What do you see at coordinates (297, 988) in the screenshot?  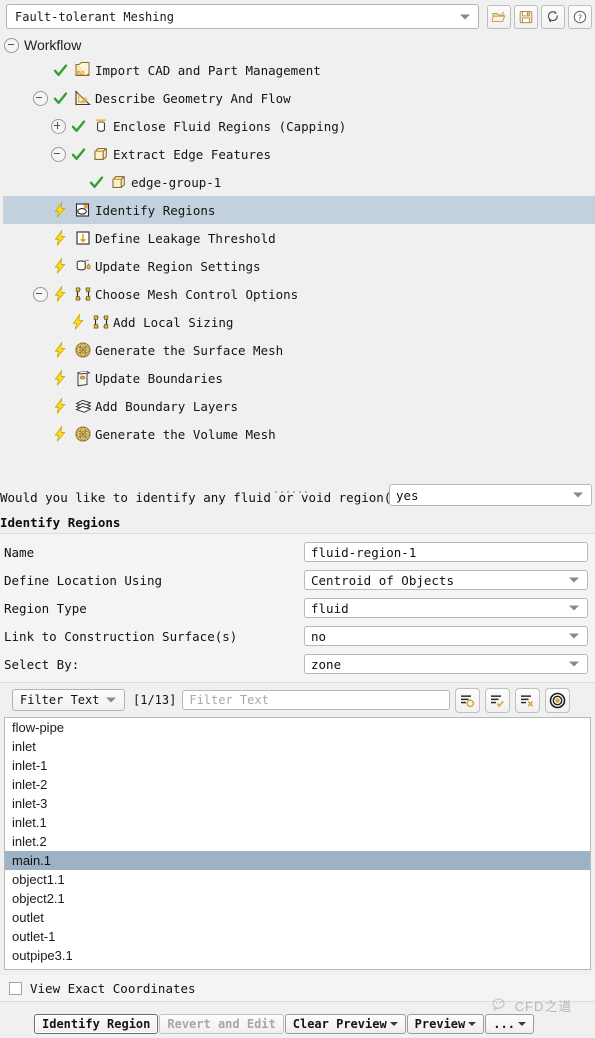 I see `view-exact-coordinates-row: View Exact Coordinates` at bounding box center [297, 988].